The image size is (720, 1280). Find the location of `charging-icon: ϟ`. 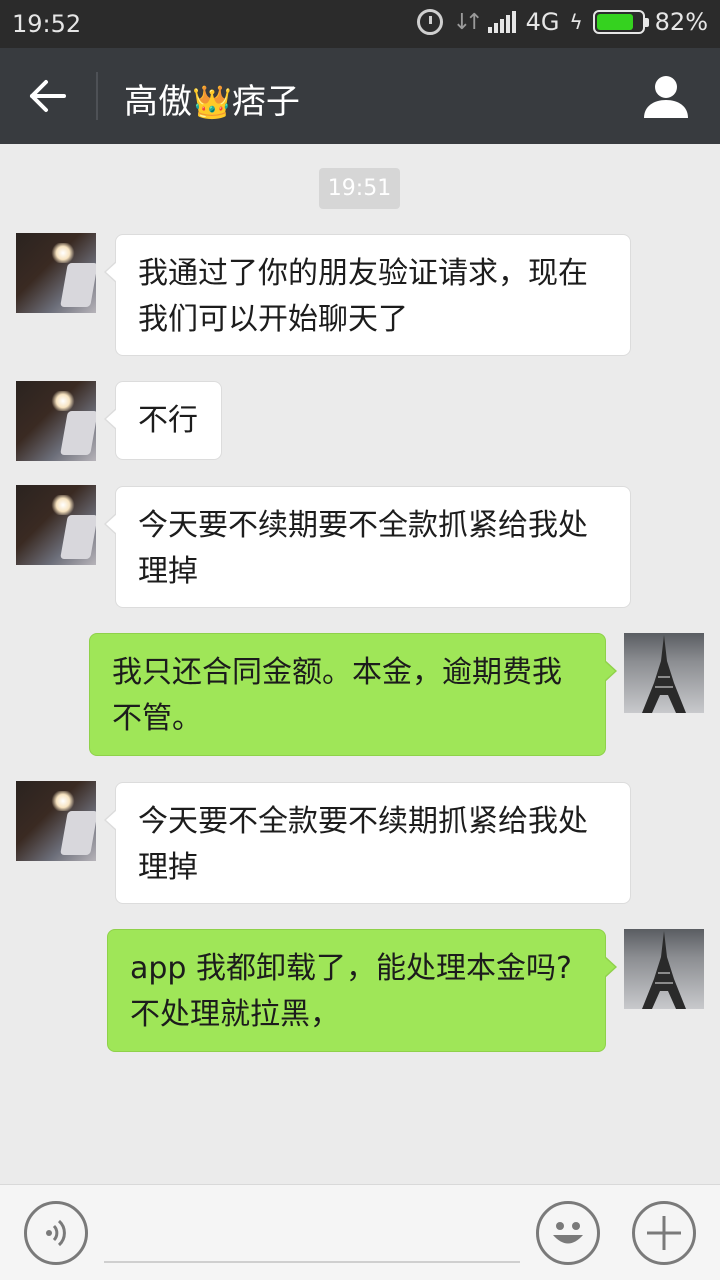

charging-icon: ϟ is located at coordinates (576, 22).